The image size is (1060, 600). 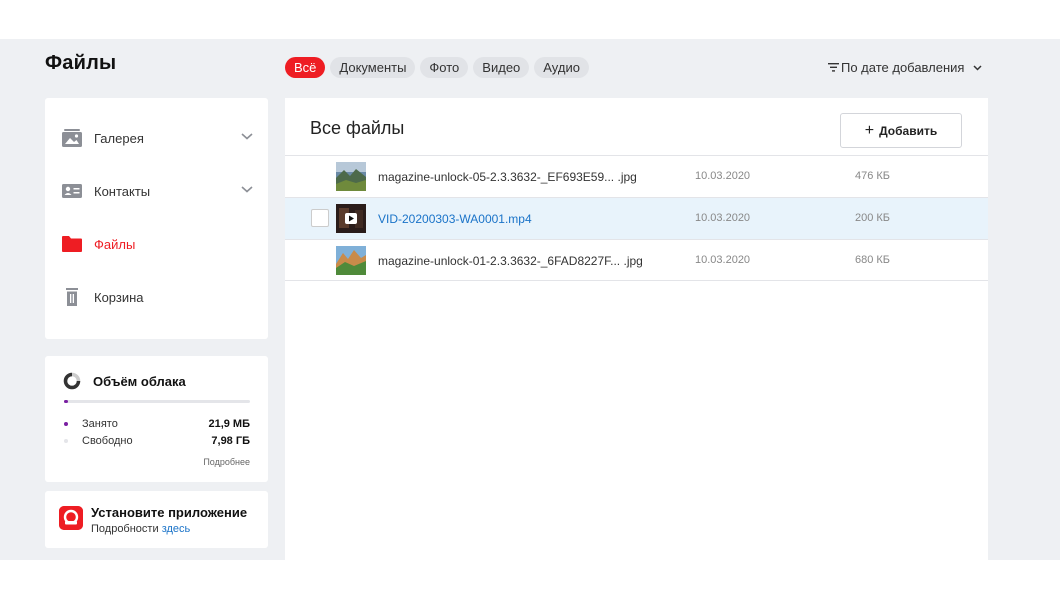 What do you see at coordinates (444, 67) in the screenshot?
I see `filter-photo: Фото` at bounding box center [444, 67].